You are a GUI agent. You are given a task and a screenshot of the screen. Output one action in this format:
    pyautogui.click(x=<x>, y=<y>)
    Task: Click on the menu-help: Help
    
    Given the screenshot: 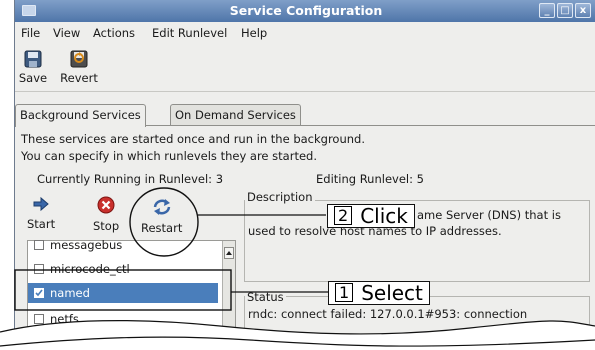 What is the action you would take?
    pyautogui.click(x=254, y=33)
    